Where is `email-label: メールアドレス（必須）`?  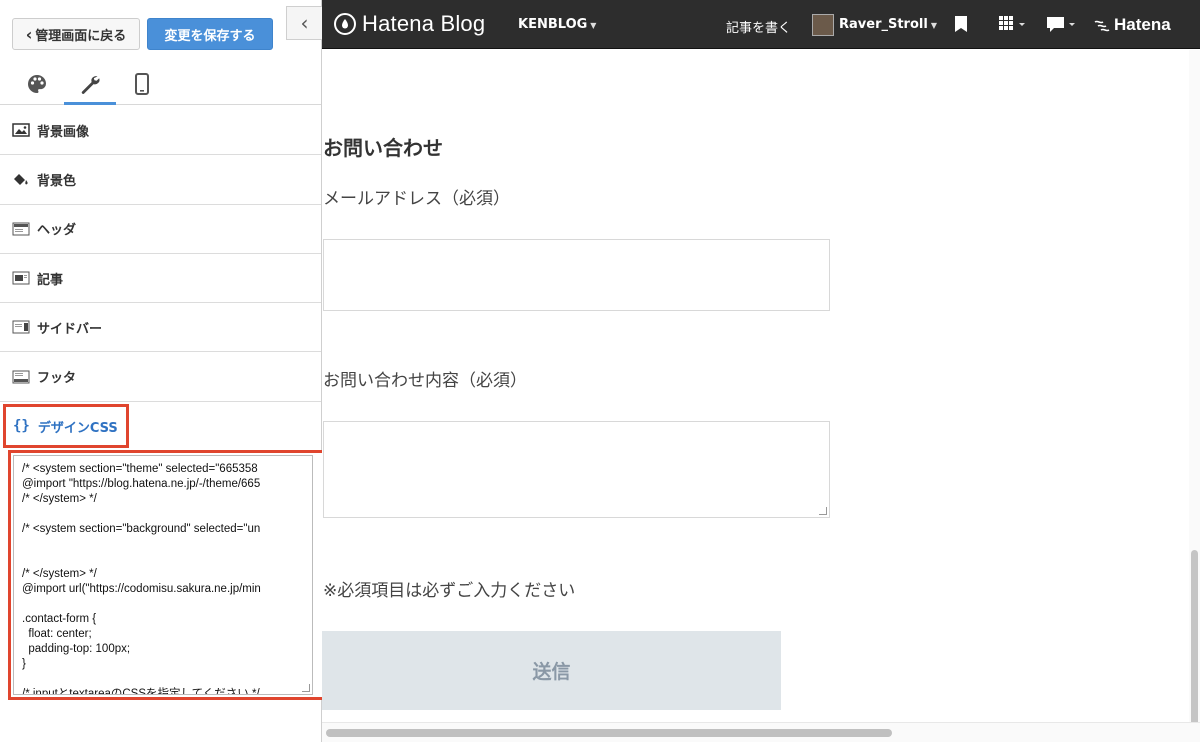
email-label: メールアドレス（必須） is located at coordinates (416, 199).